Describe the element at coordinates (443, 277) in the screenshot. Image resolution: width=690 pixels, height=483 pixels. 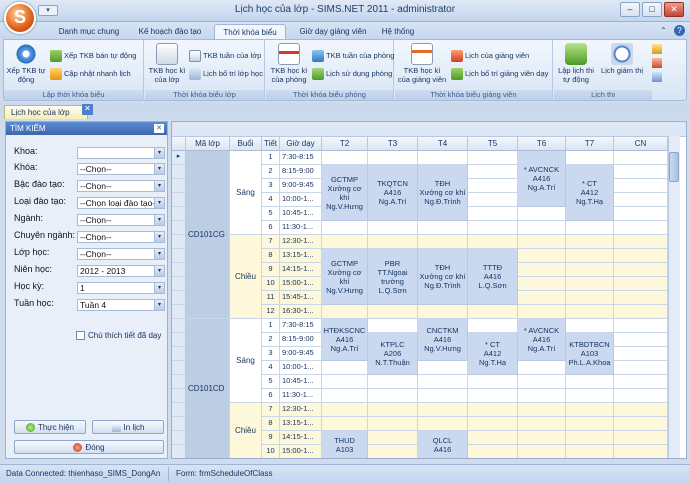
I see `lesson-block: TĐH Xưởng cơ khí Ng.Đ.Trình` at that location.